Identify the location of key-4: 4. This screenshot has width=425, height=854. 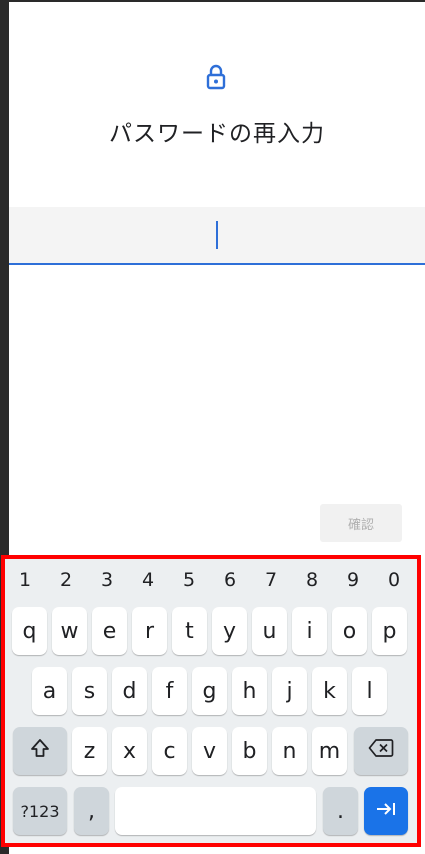
(148, 580).